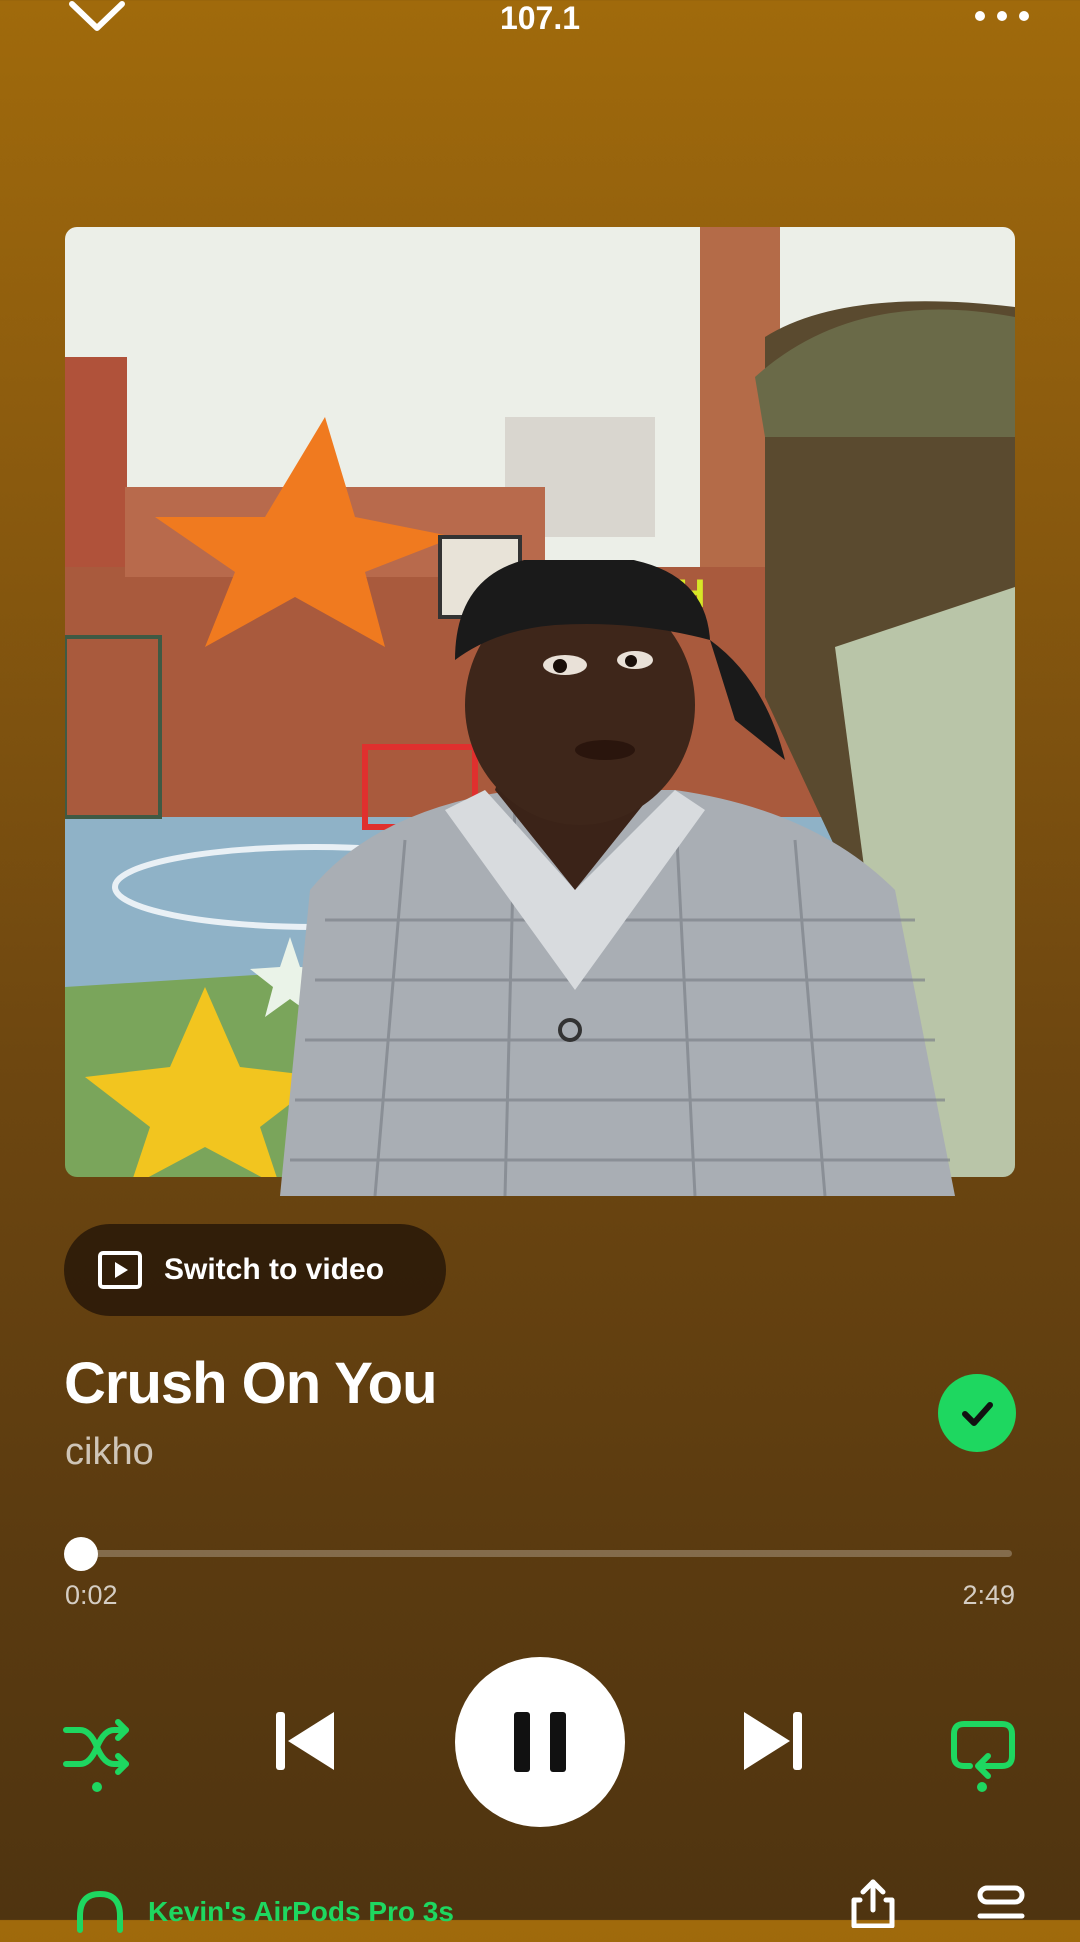 Image resolution: width=1080 pixels, height=1942 pixels. I want to click on check-icon, so click(977, 1414).